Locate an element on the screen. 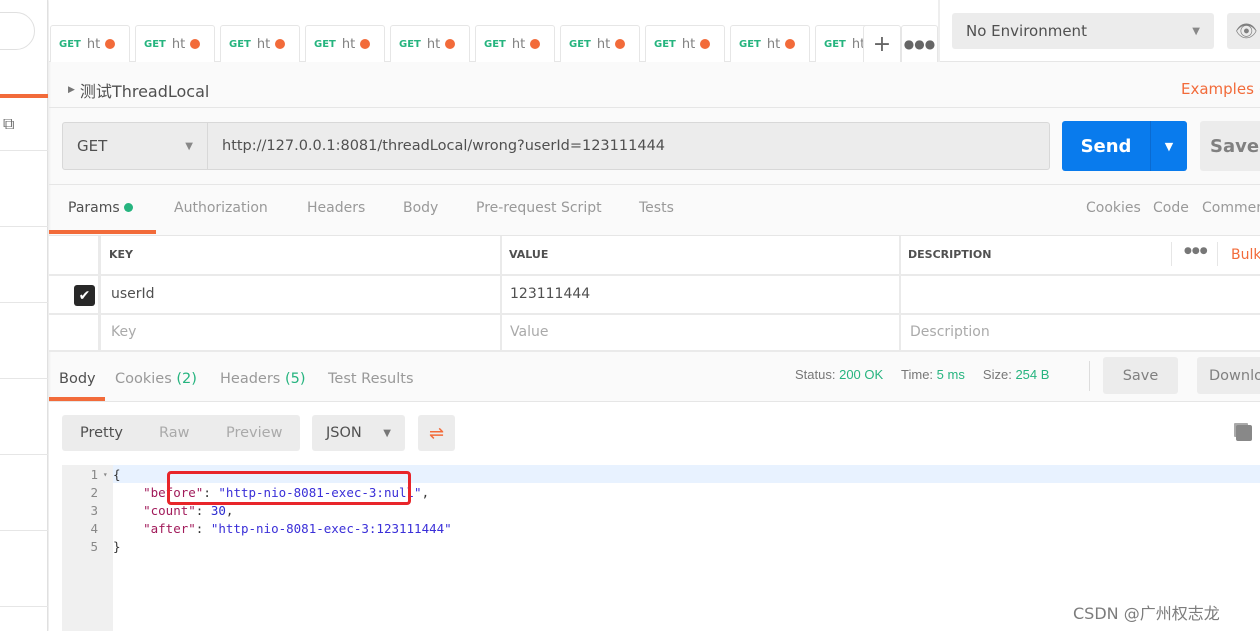 This screenshot has height=631, width=1260. examples-link: Examples (0 is located at coordinates (1220, 89).